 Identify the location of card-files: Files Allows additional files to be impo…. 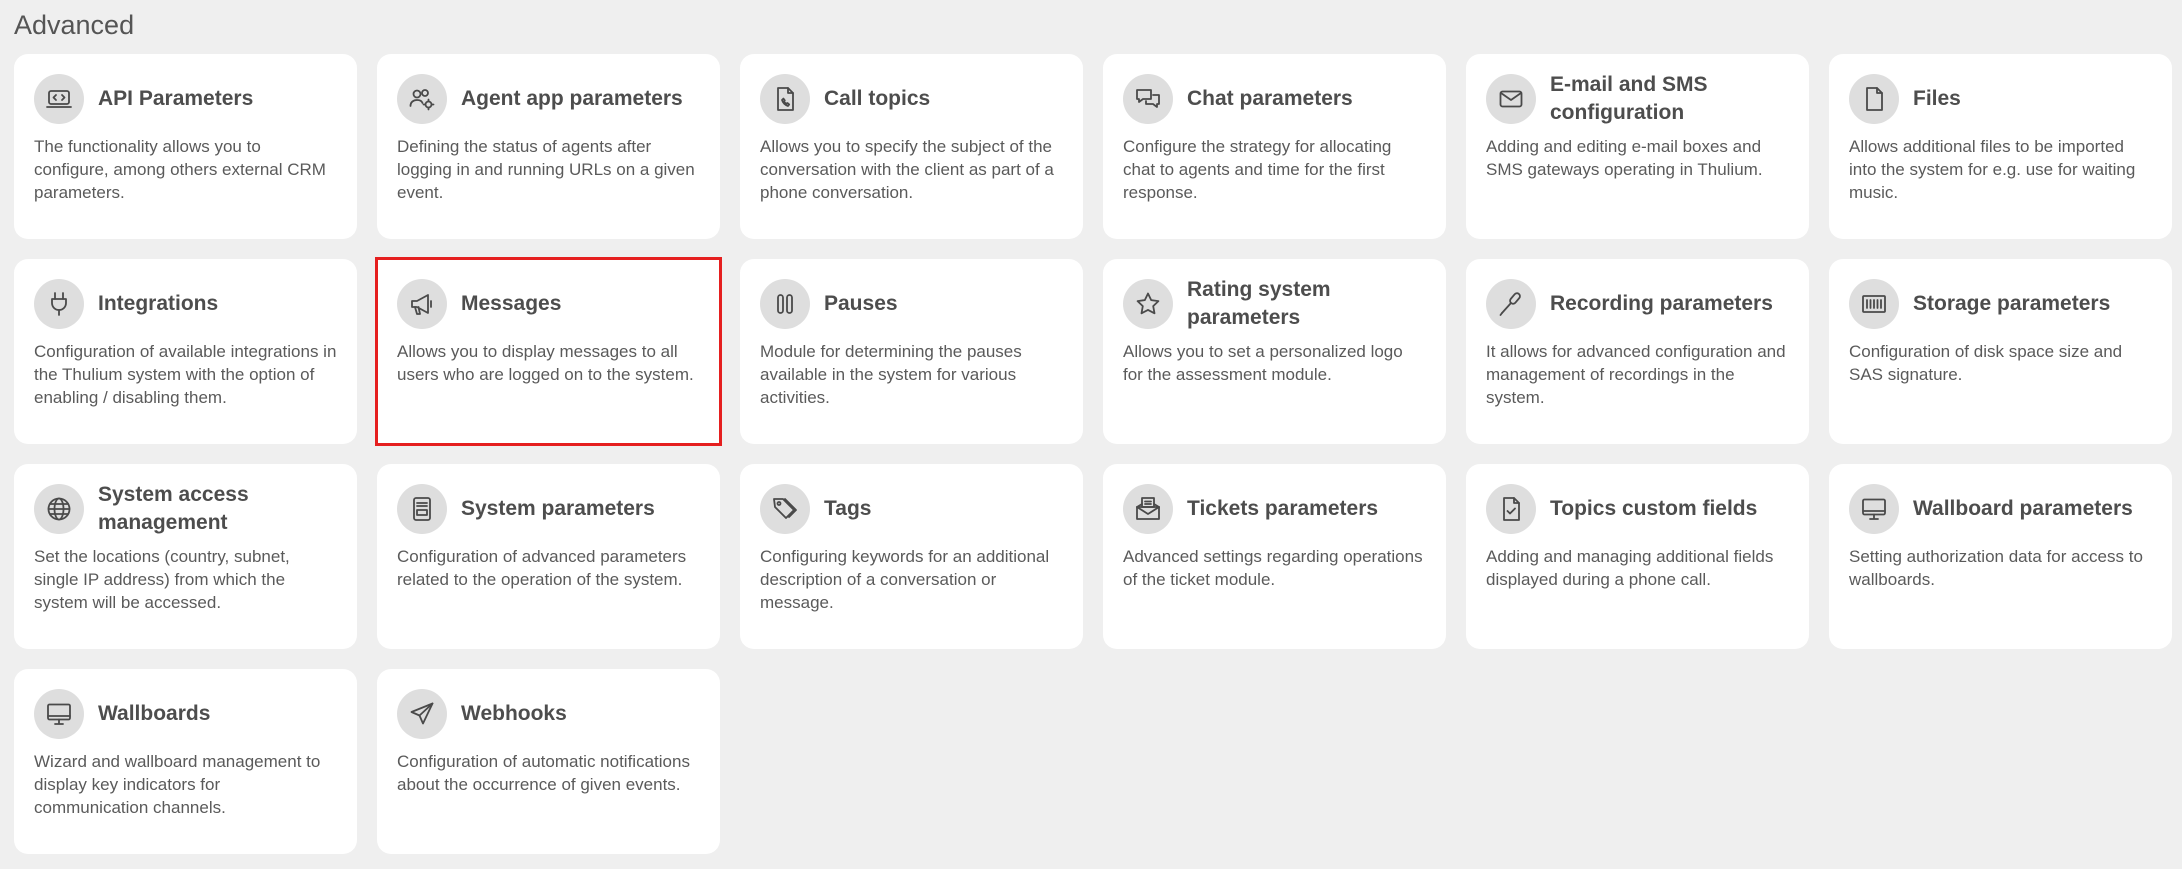
(2000, 146).